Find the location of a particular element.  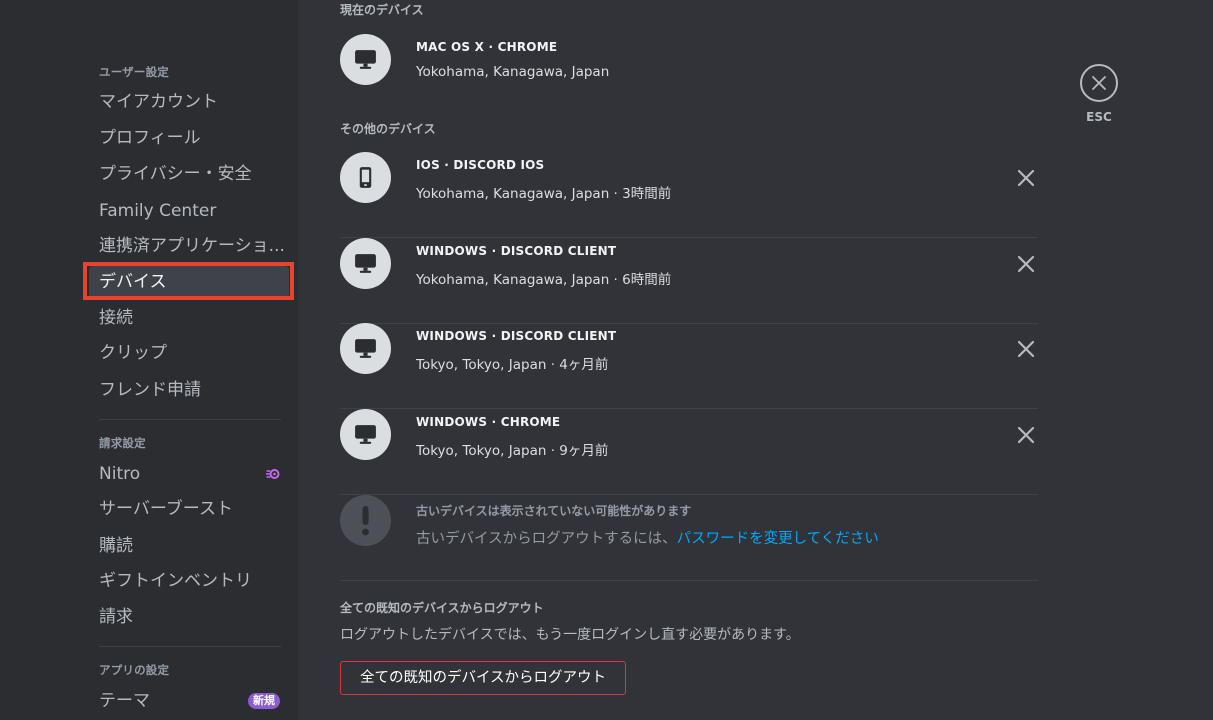

sidebar-item-profile: プロフィール is located at coordinates (189, 138).